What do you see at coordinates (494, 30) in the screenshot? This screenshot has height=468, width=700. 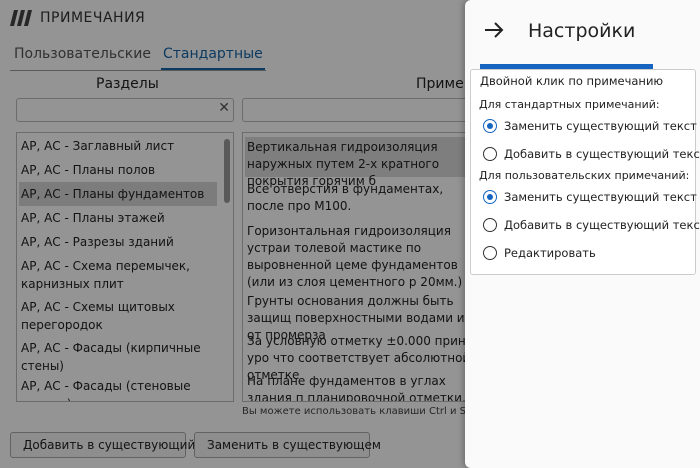 I see `arrow-right-icon` at bounding box center [494, 30].